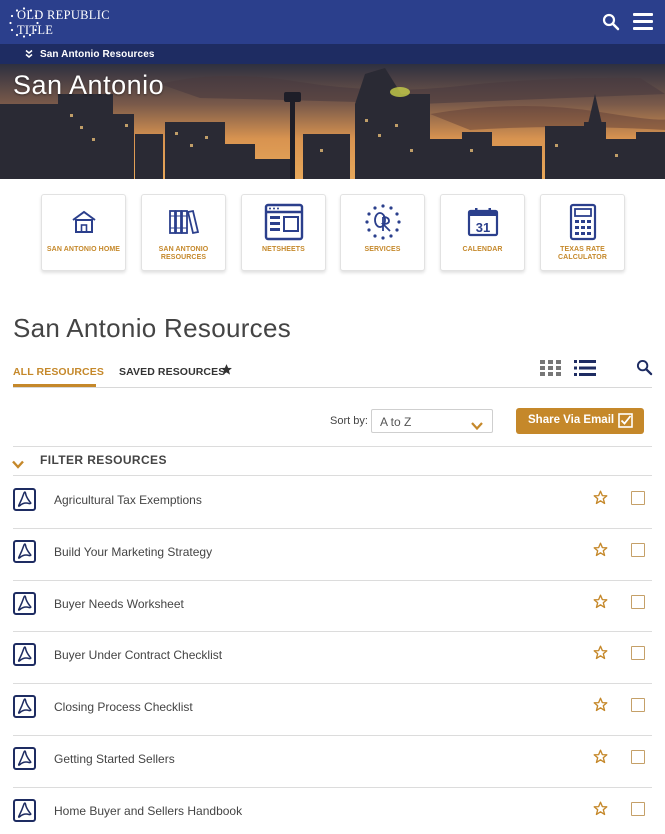  What do you see at coordinates (332, 446) in the screenshot?
I see `divider` at bounding box center [332, 446].